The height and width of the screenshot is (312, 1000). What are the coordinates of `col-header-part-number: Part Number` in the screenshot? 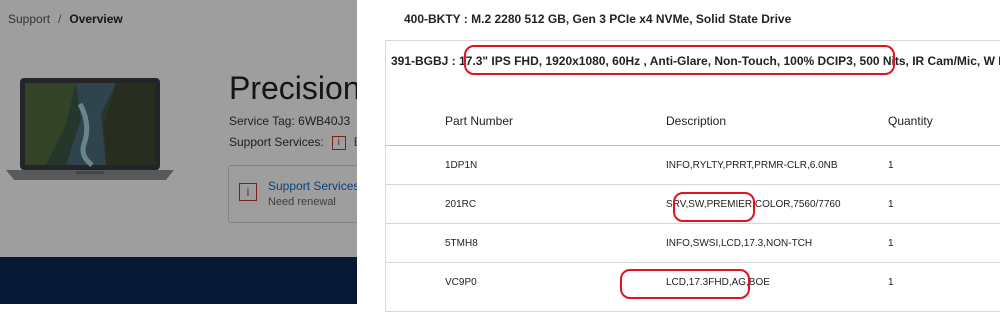 It's located at (526, 121).